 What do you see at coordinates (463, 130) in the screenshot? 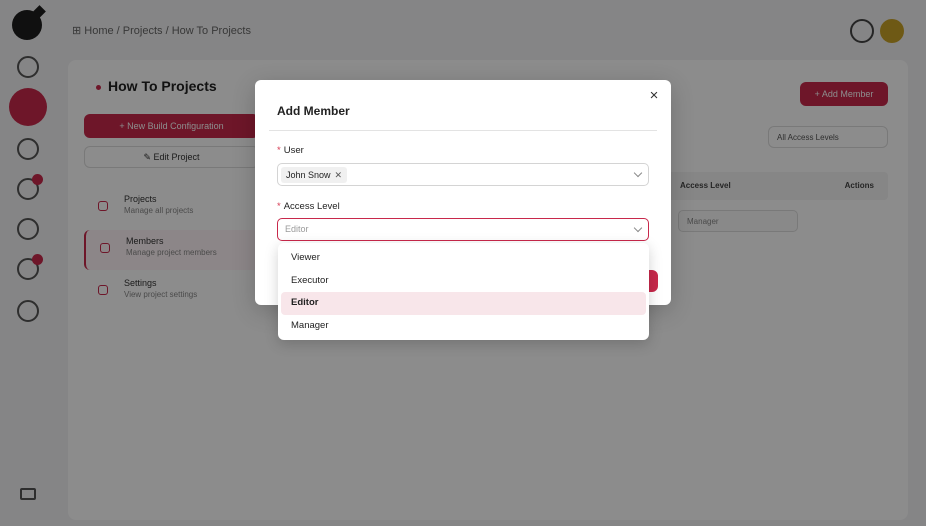
I see `divider` at bounding box center [463, 130].